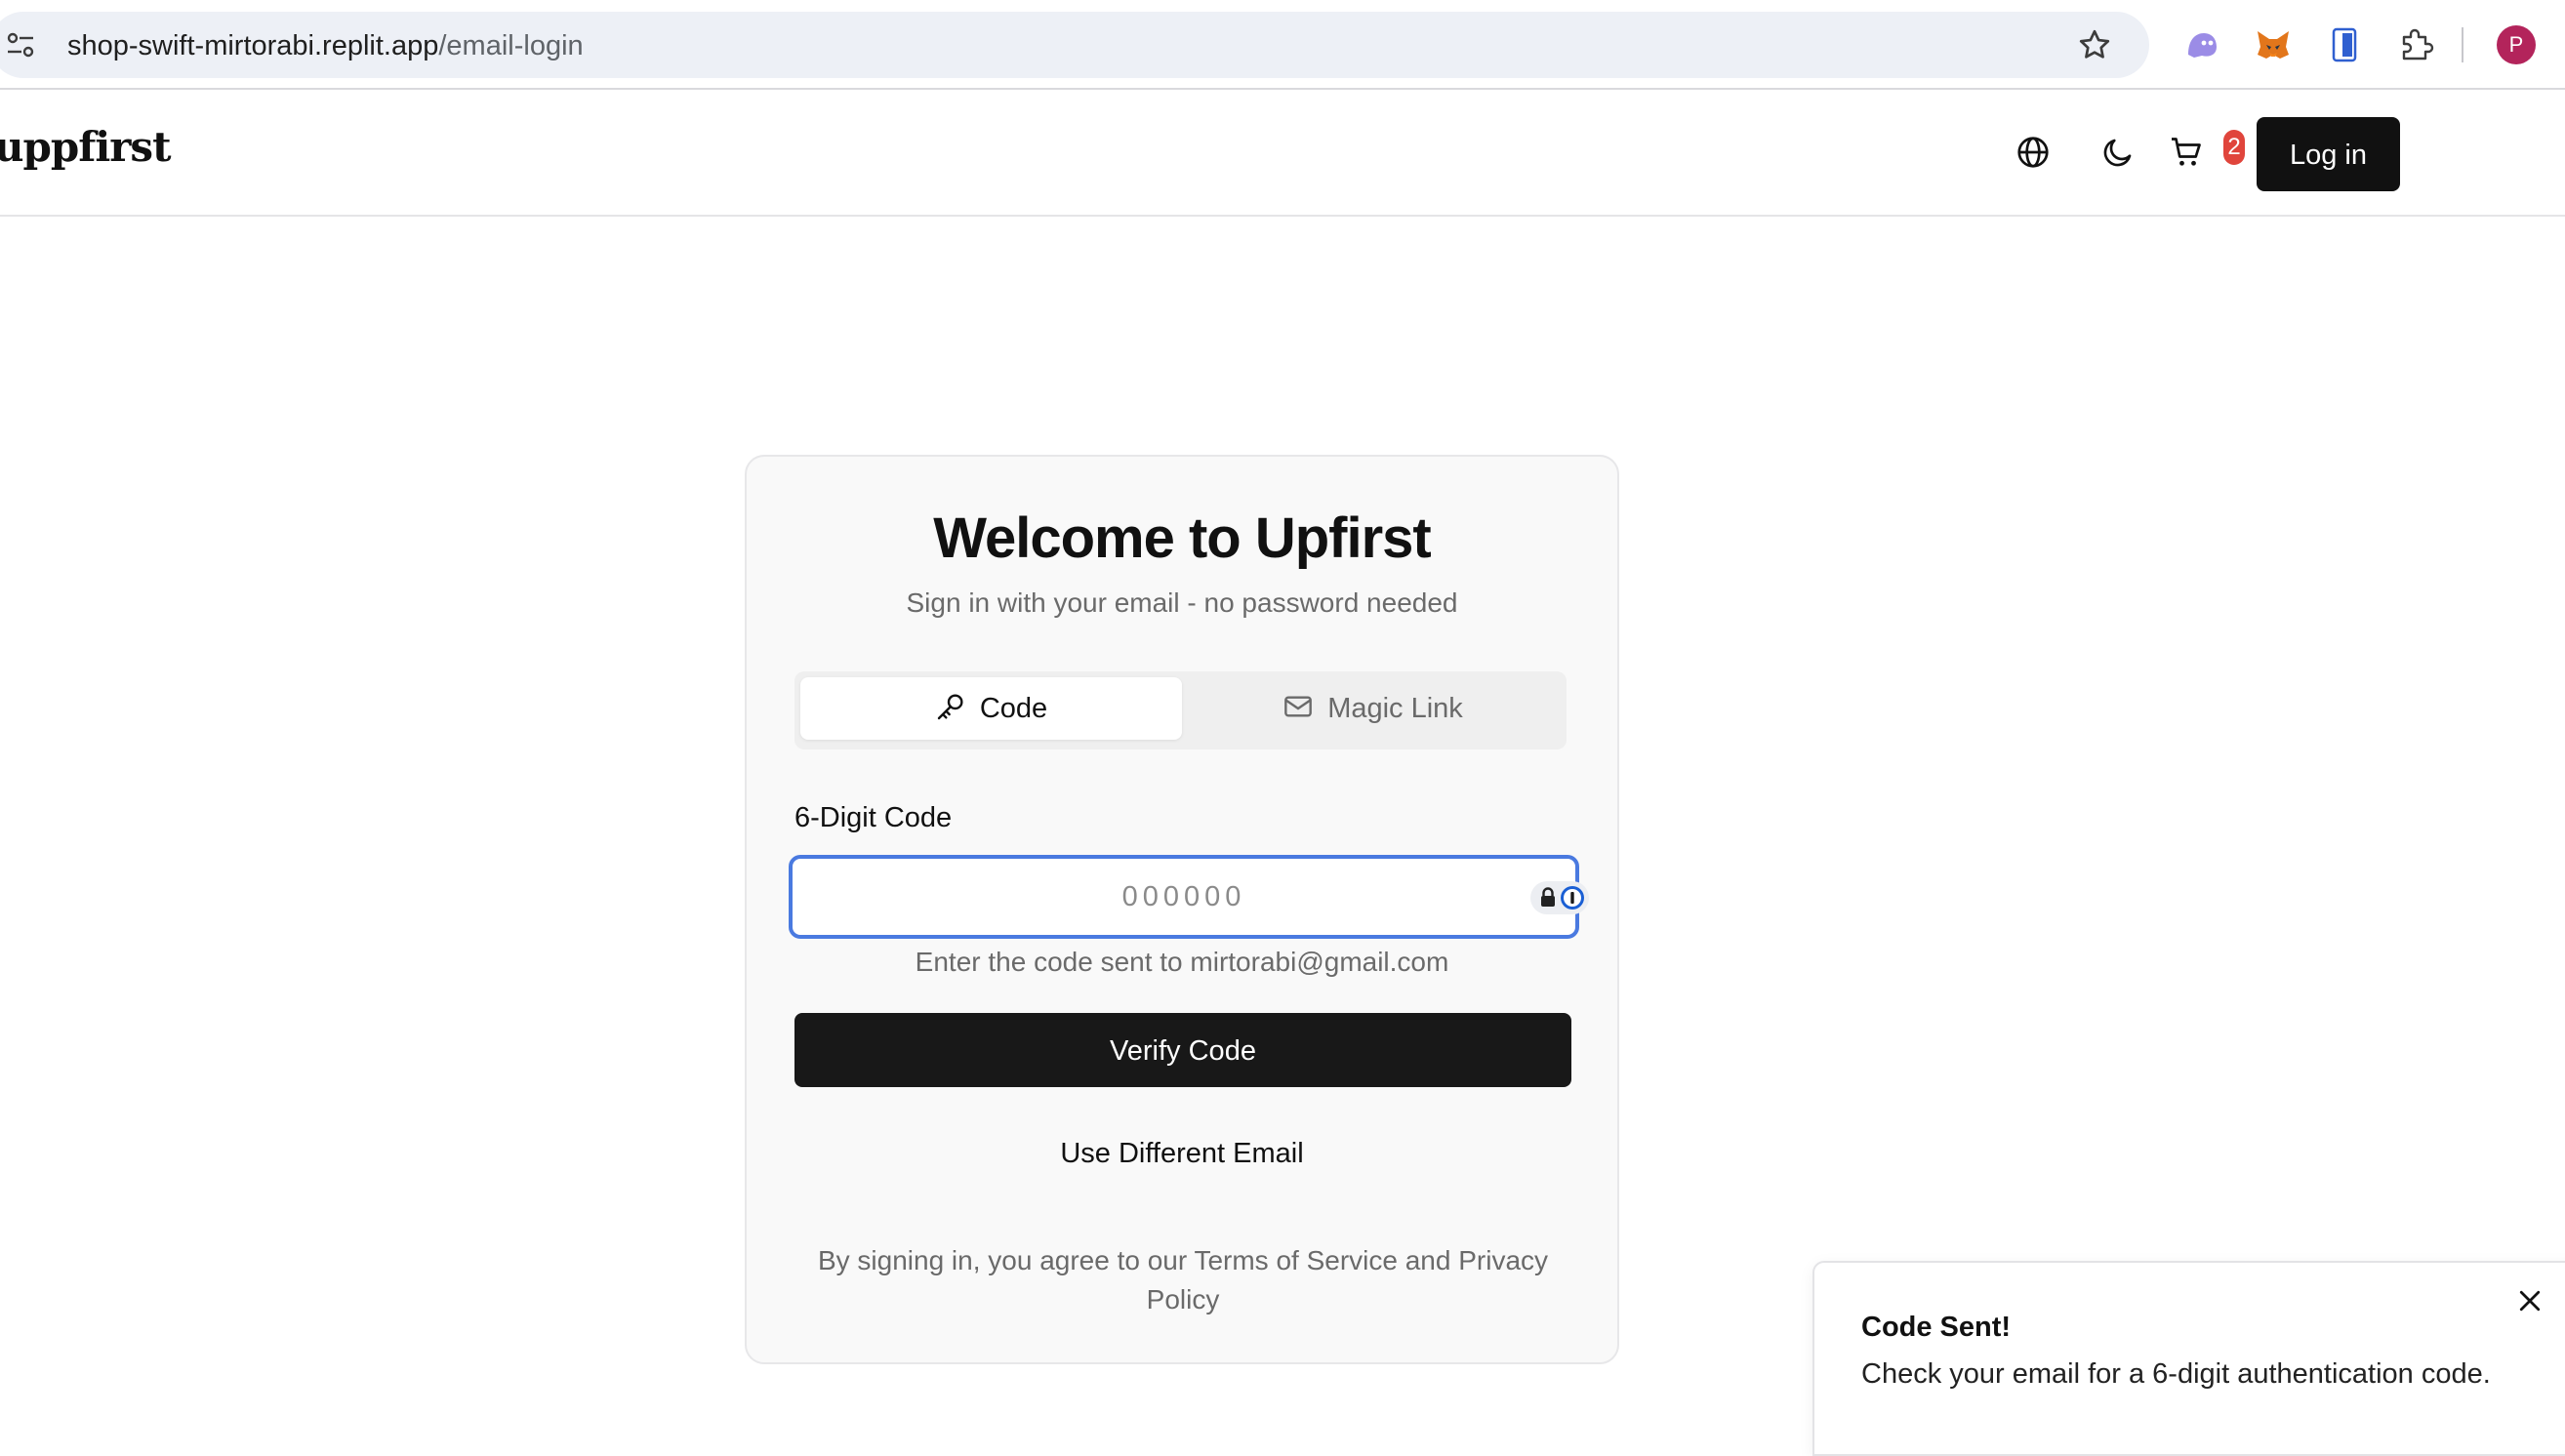  Describe the element at coordinates (2329, 154) in the screenshot. I see `login-button: Log in` at that location.